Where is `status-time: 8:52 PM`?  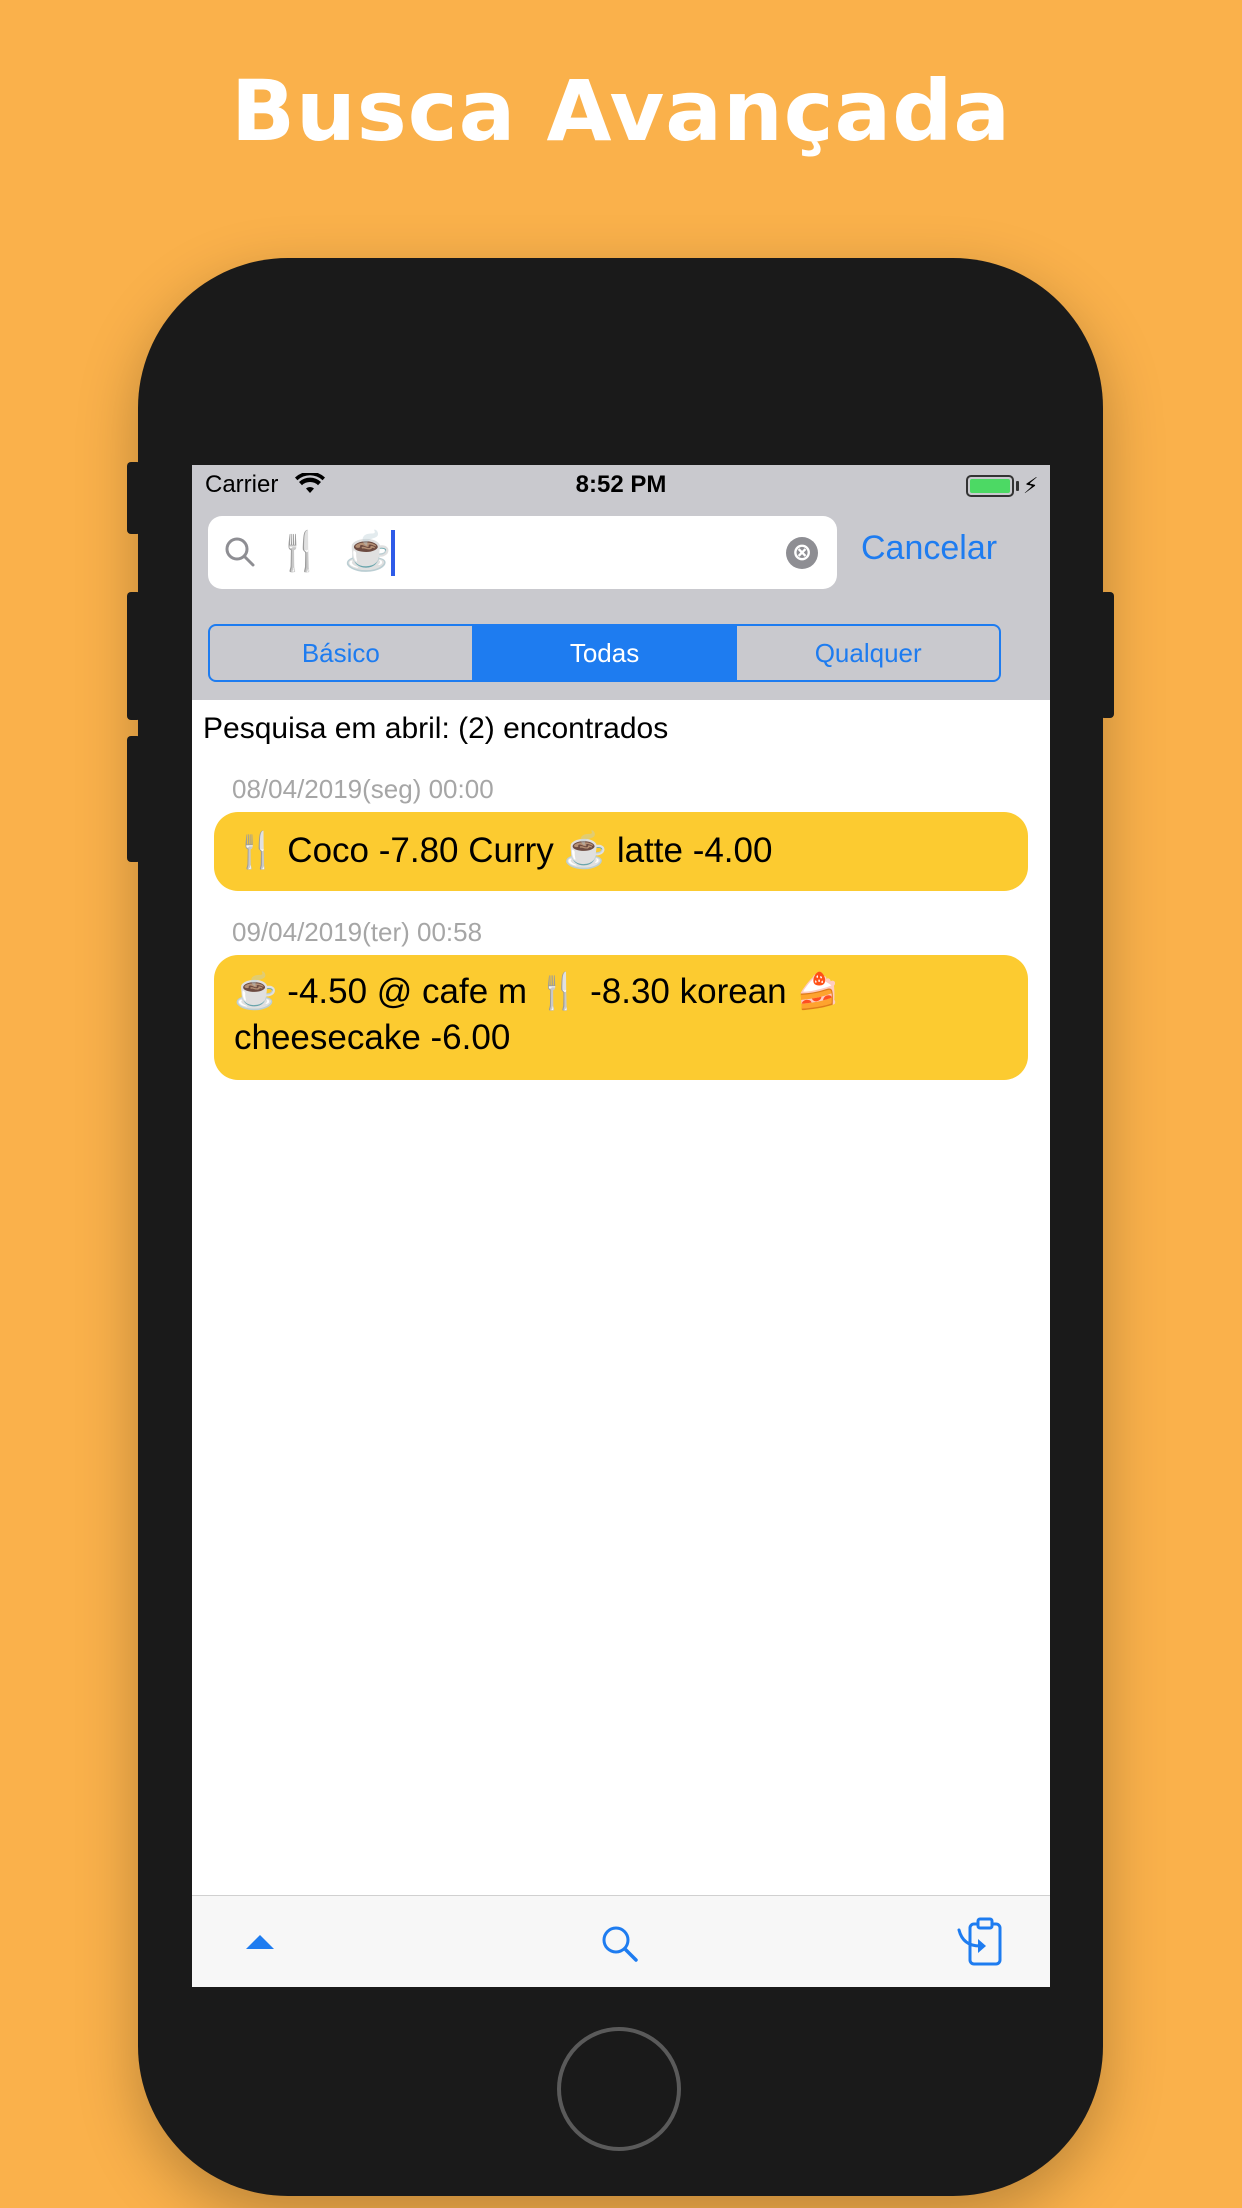 status-time: 8:52 PM is located at coordinates (621, 484).